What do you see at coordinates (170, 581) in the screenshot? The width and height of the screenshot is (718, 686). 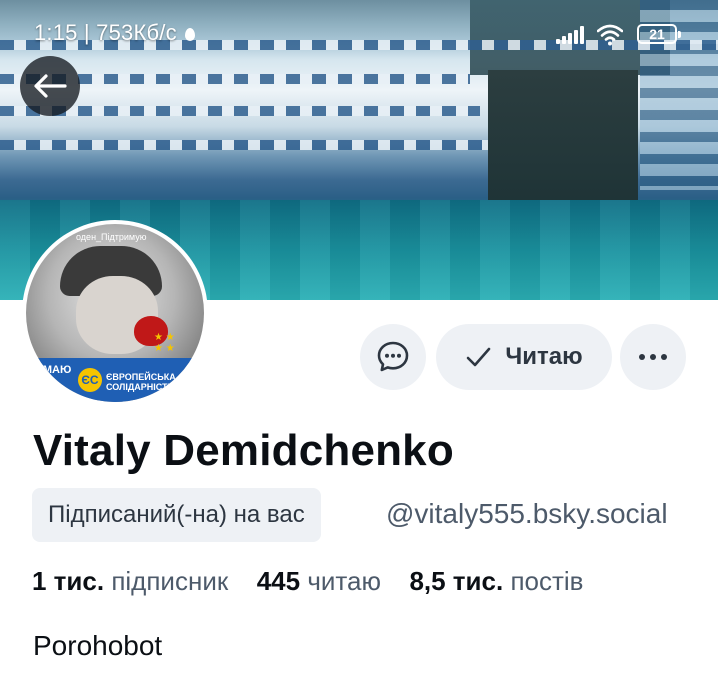 I see `followers-label: підписник` at bounding box center [170, 581].